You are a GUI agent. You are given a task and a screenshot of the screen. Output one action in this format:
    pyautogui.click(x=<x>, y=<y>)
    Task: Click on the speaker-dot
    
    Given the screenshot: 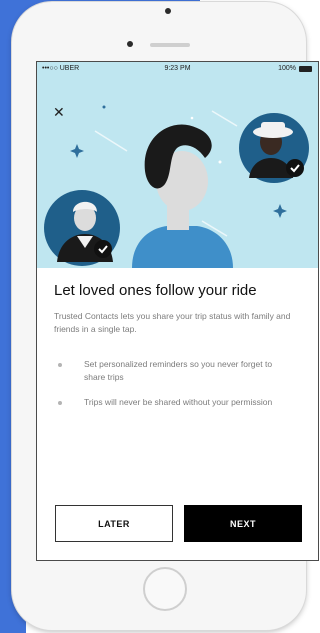 What is the action you would take?
    pyautogui.click(x=168, y=11)
    